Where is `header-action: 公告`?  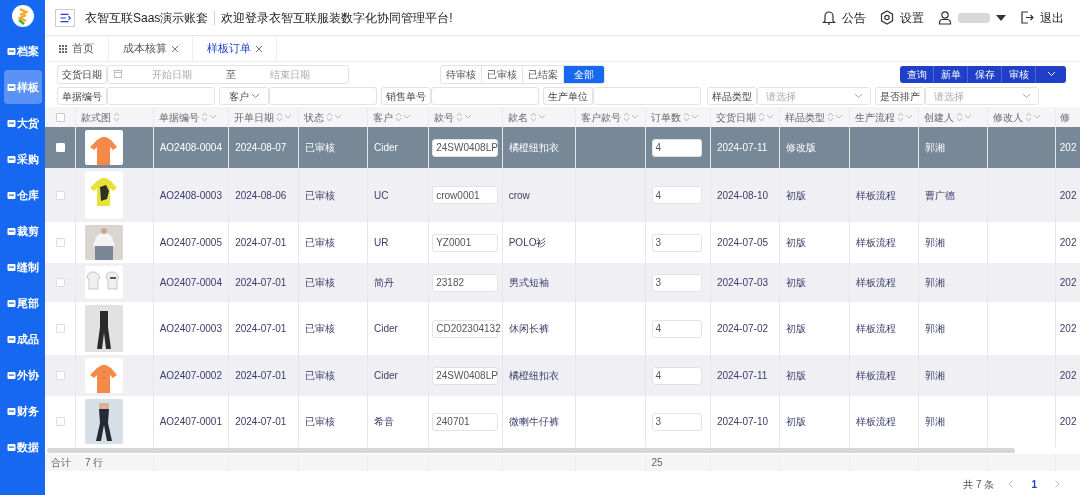 header-action: 公告 is located at coordinates (844, 17).